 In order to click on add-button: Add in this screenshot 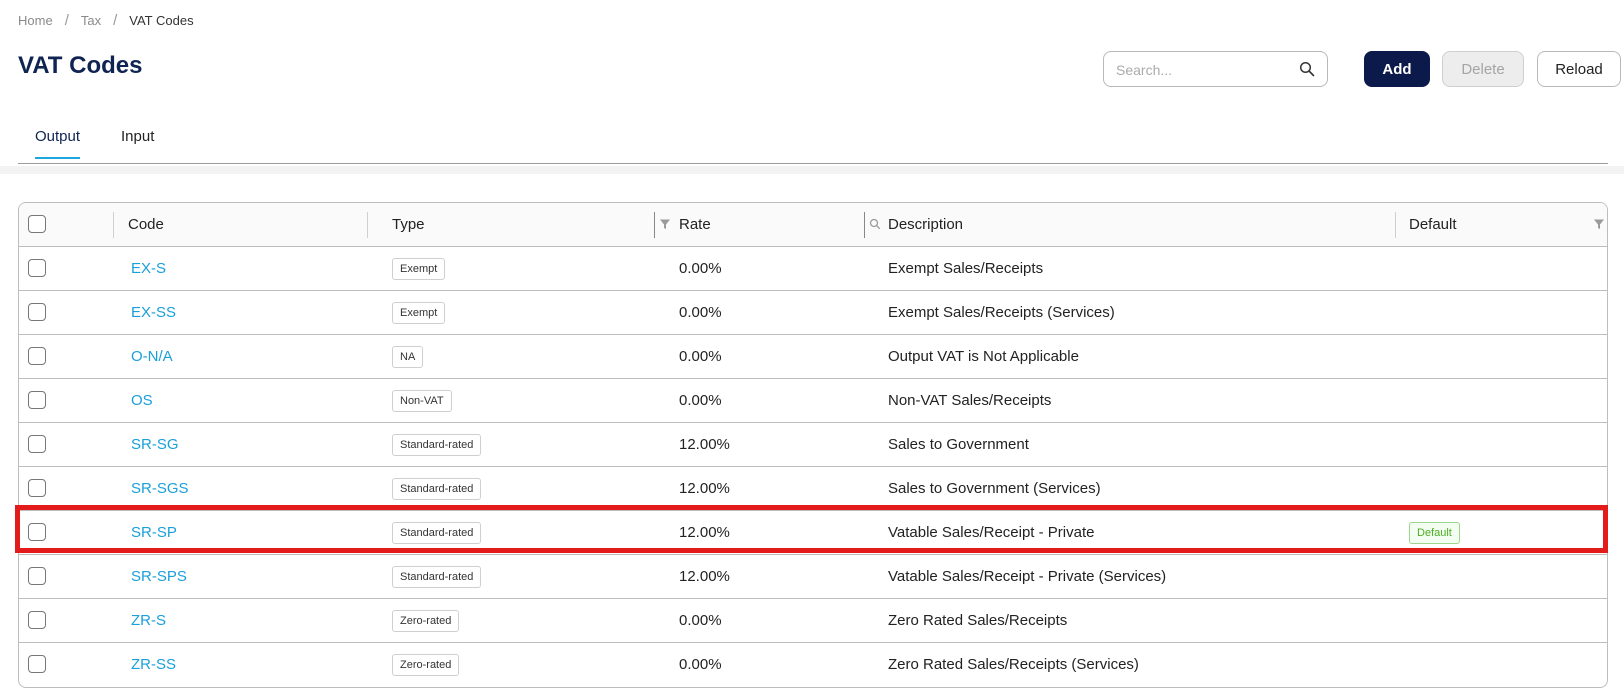, I will do `click(1397, 69)`.